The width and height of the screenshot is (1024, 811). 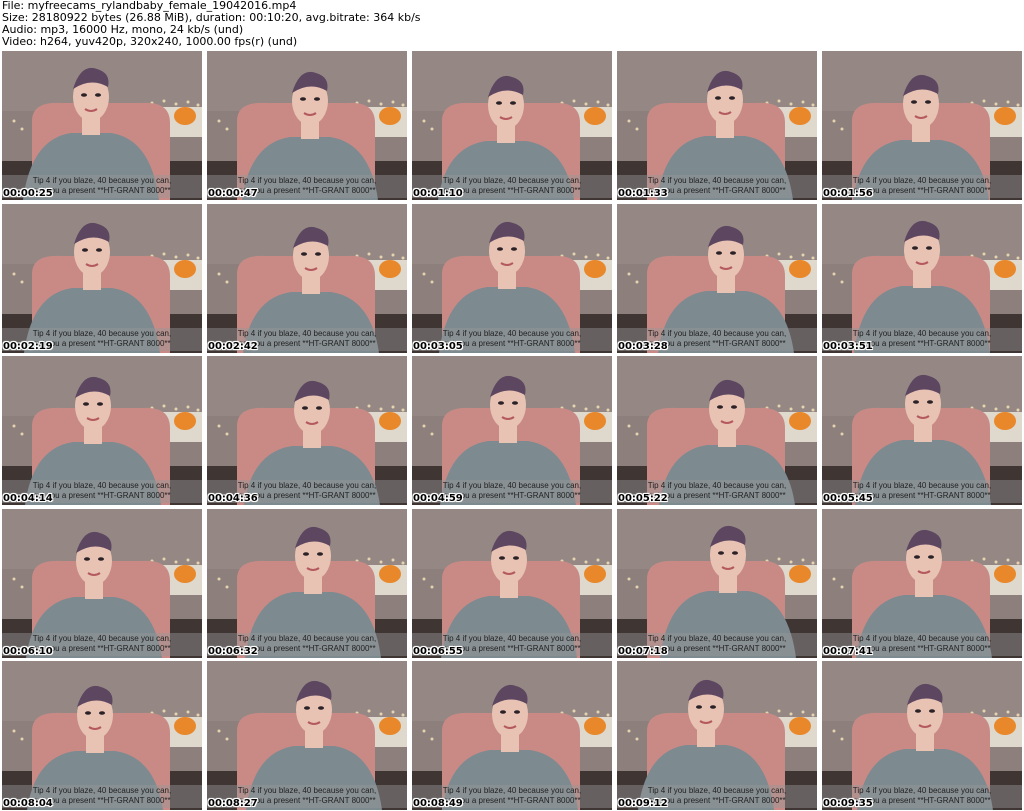 I want to click on frame-timestamp: 00:00:47, so click(x=233, y=193).